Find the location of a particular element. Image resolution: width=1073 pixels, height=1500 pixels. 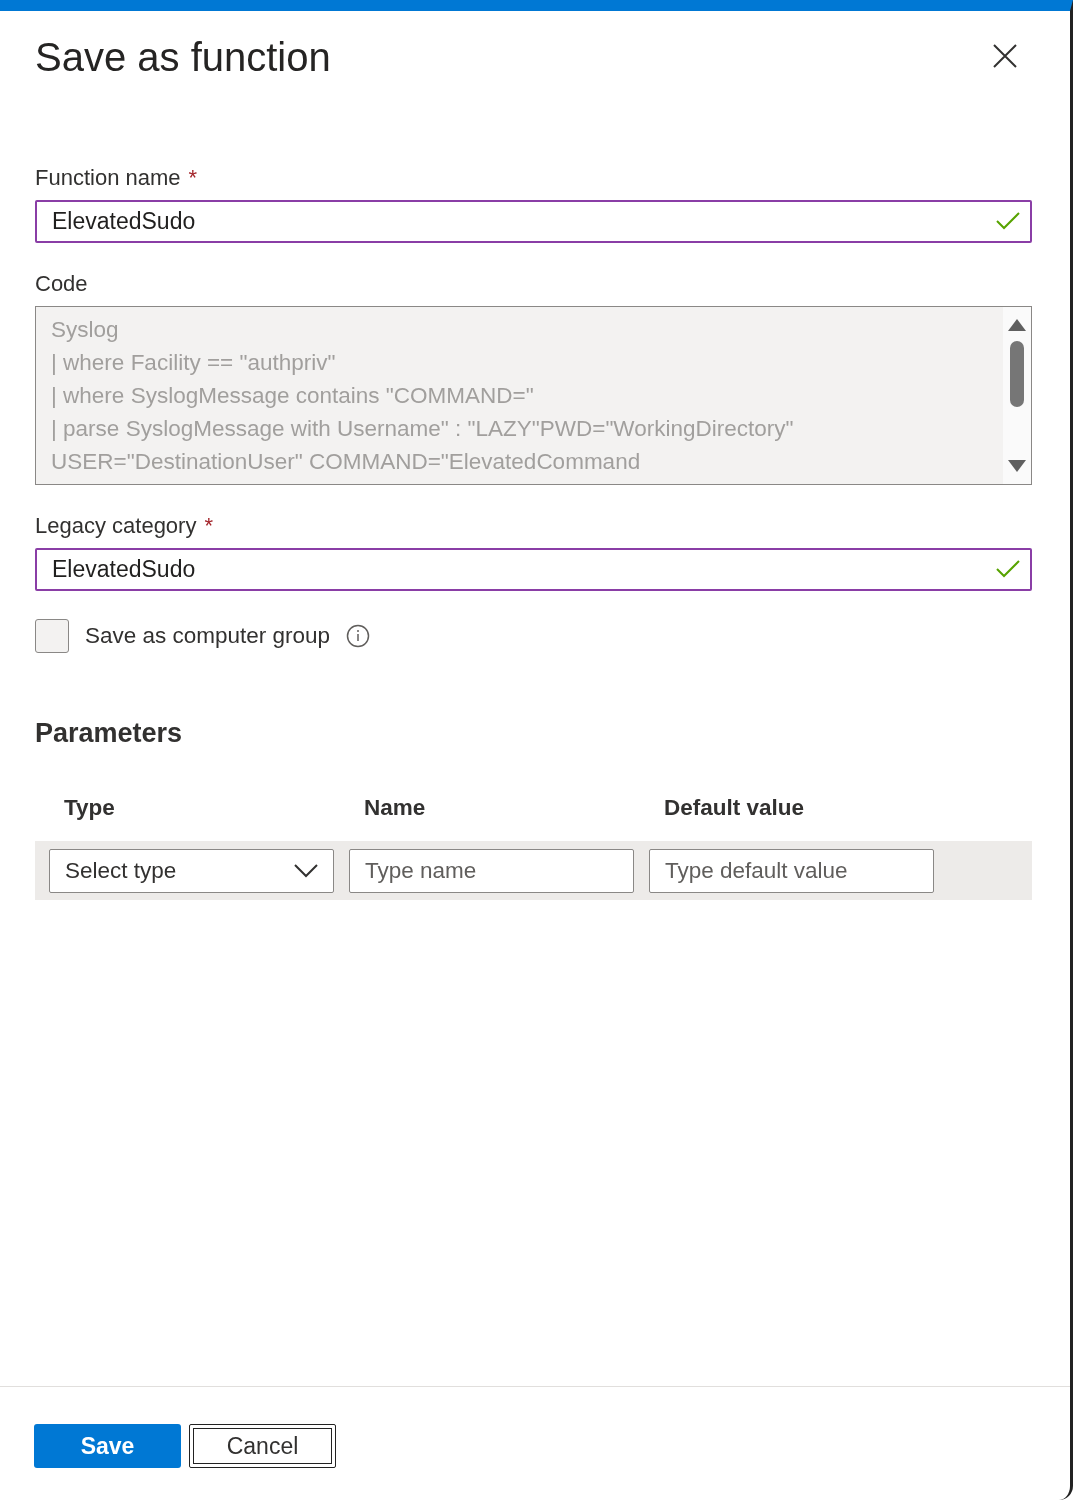

save-button: Save is located at coordinates (107, 1446).